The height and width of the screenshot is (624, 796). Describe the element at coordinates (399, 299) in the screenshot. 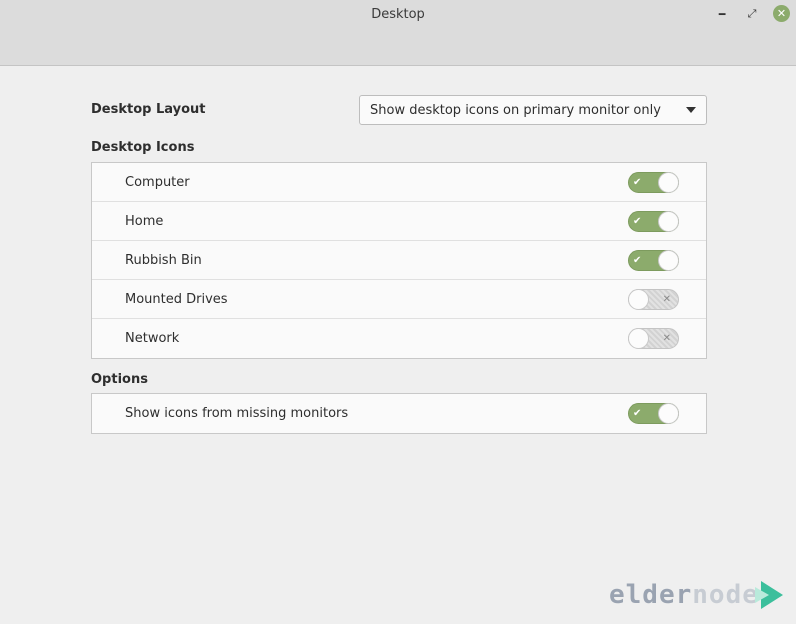

I see `list-item-mounted-drives: Mounted Drives ✕` at that location.